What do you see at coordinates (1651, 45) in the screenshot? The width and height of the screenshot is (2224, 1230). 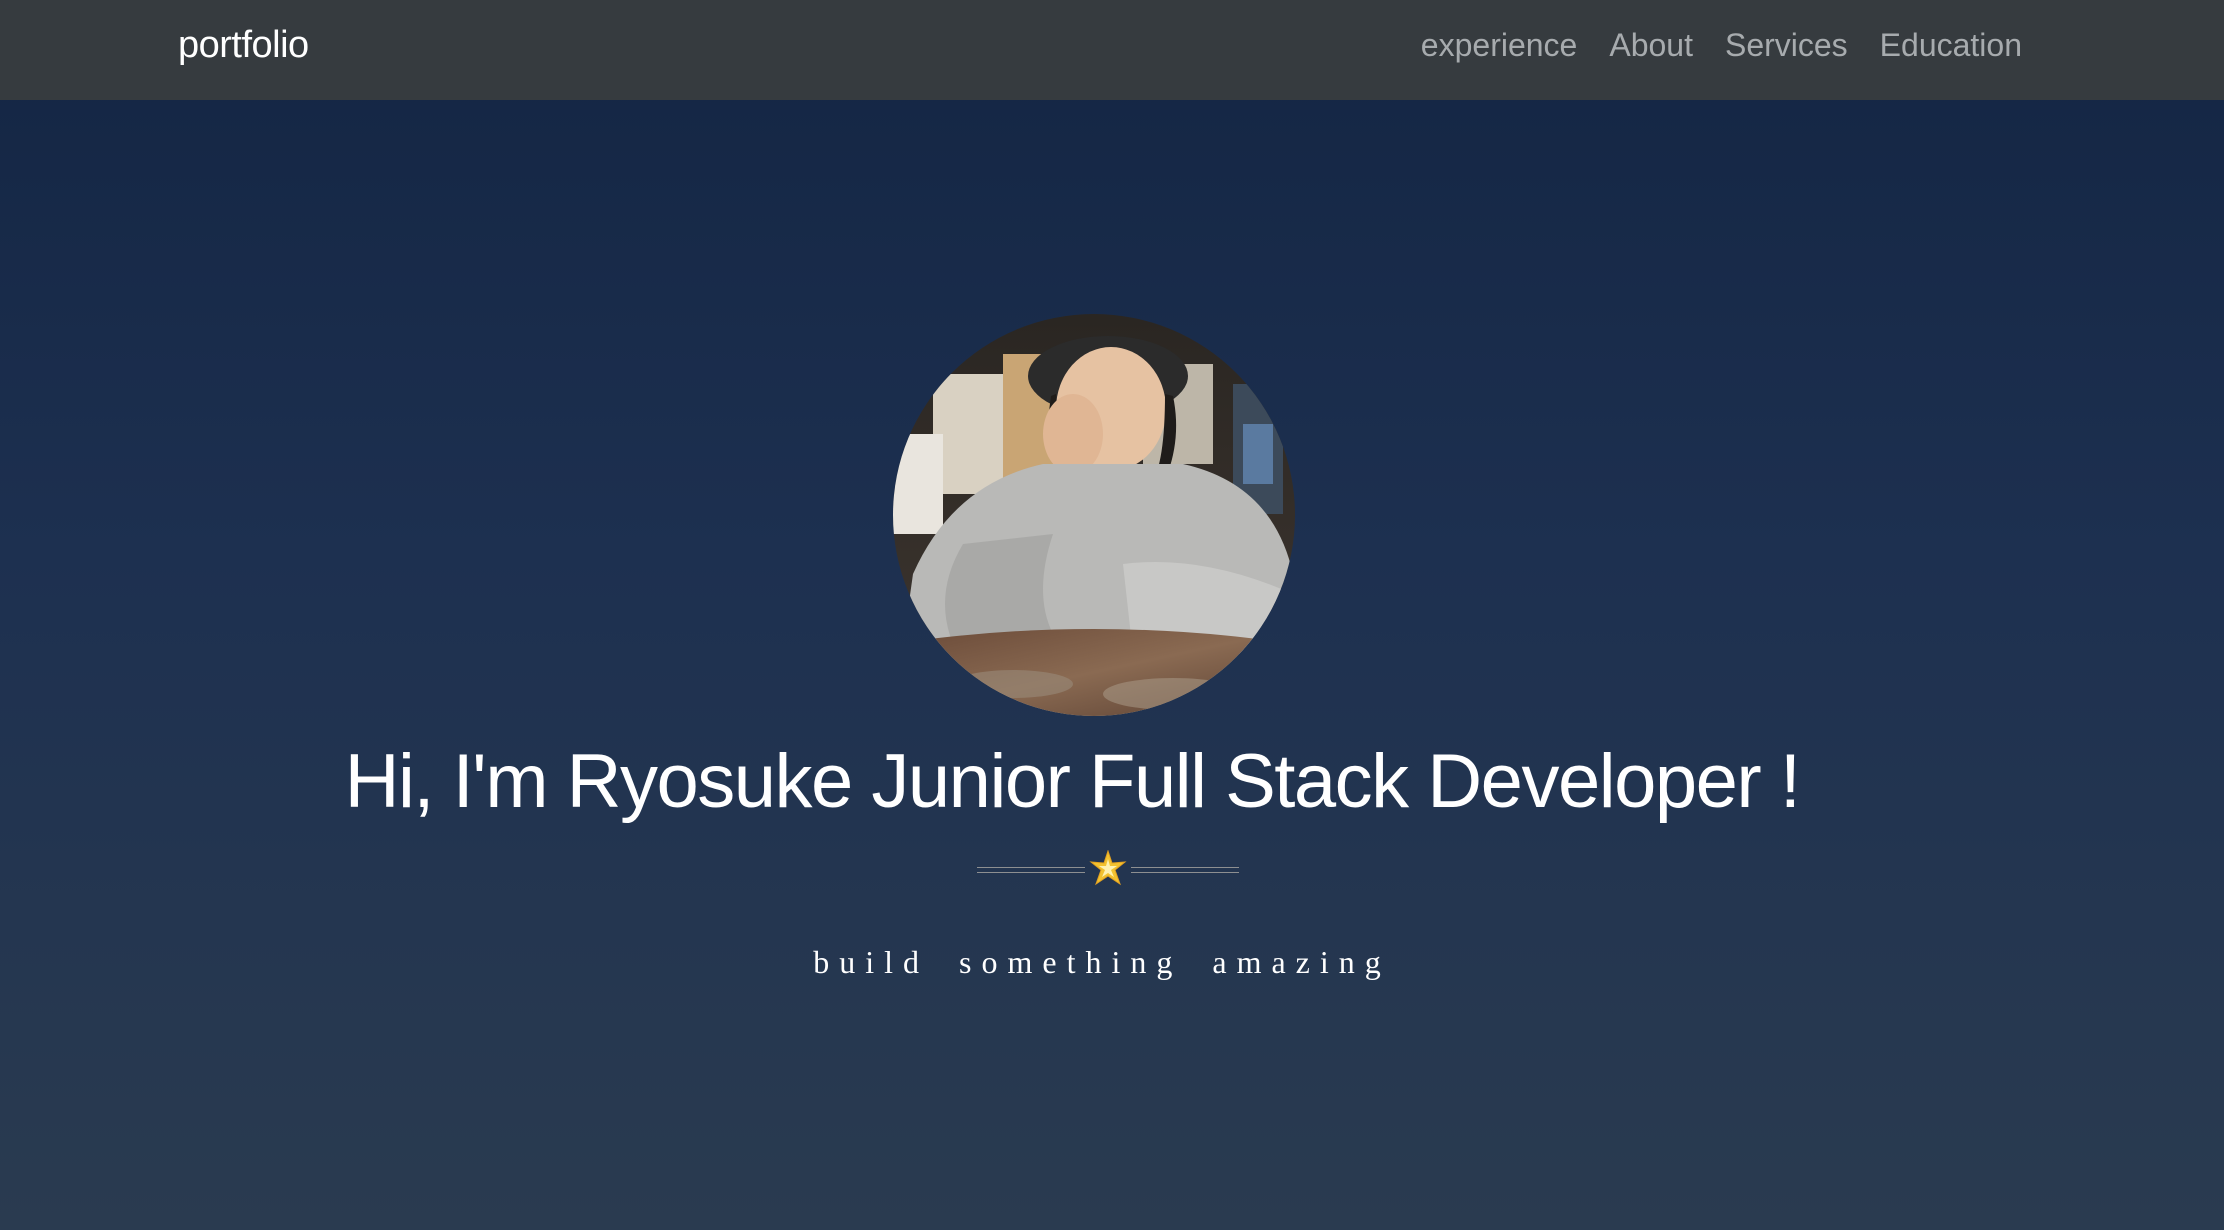 I see `nav-link-about: About` at bounding box center [1651, 45].